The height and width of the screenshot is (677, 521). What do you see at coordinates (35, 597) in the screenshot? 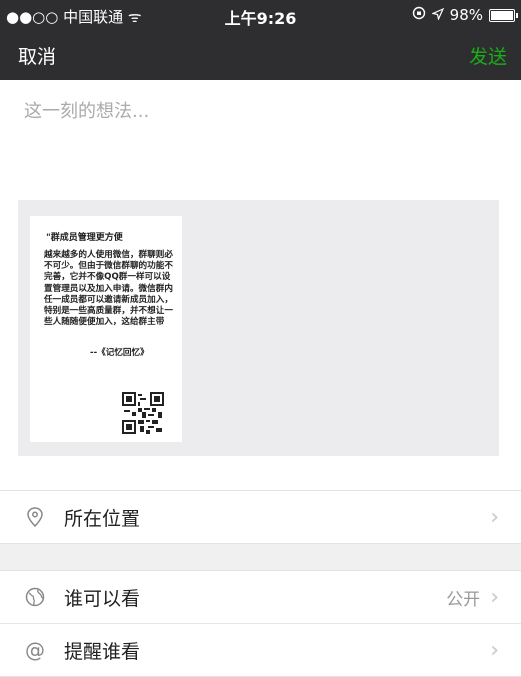
I see `globe-icon` at bounding box center [35, 597].